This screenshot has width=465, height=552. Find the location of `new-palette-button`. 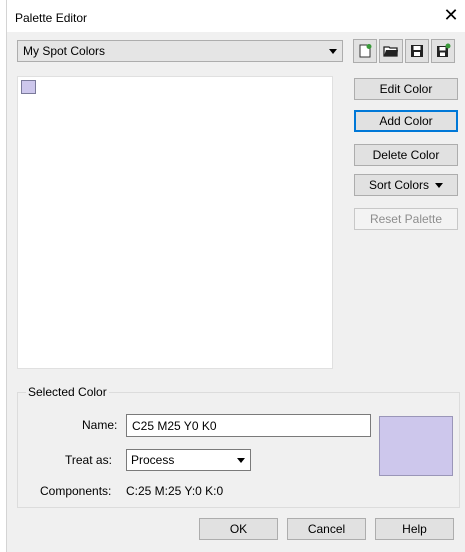

new-palette-button is located at coordinates (365, 51).